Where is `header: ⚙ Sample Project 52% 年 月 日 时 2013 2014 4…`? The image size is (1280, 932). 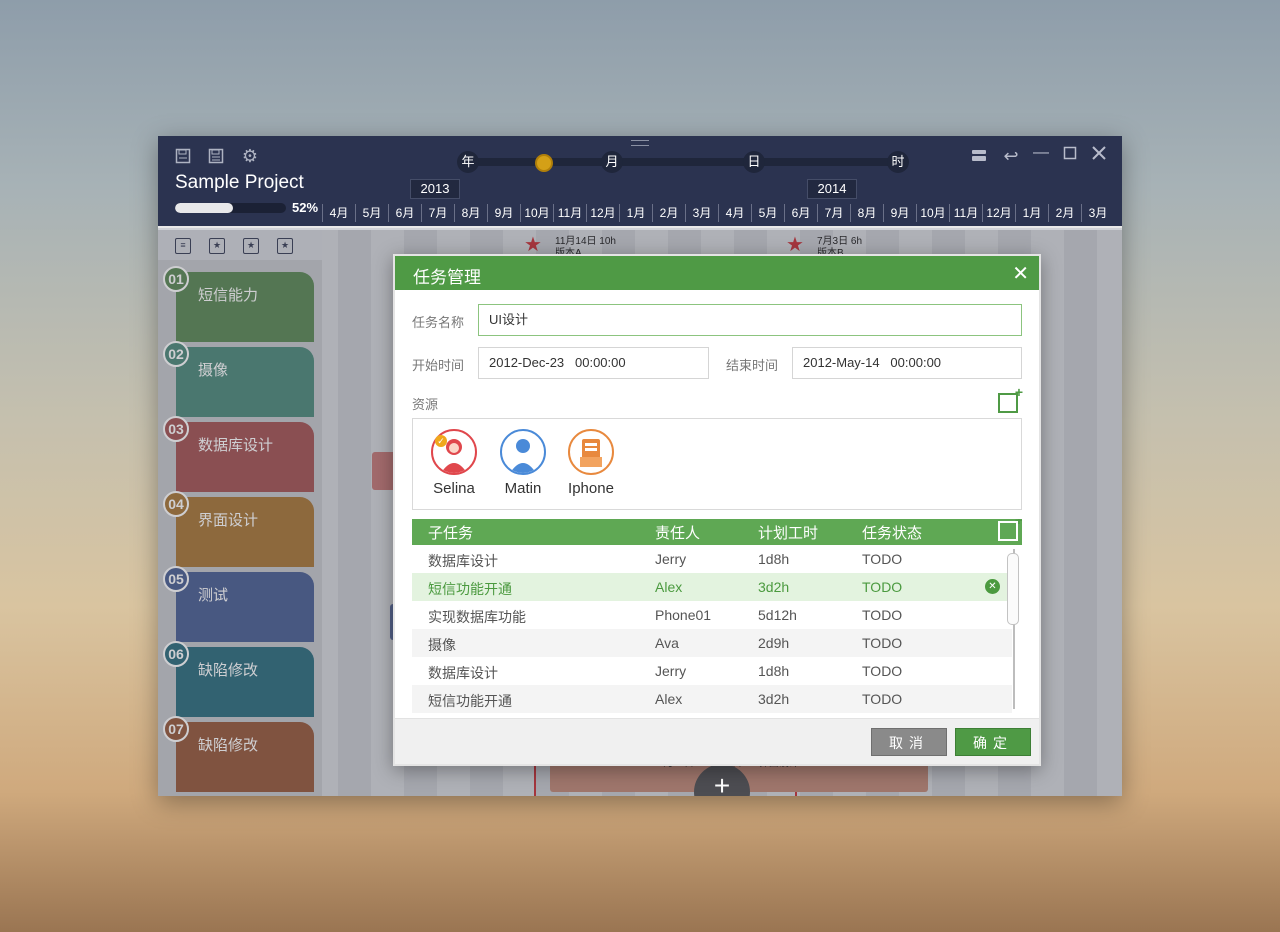
header: ⚙ Sample Project 52% 年 月 日 时 2013 2014 4… is located at coordinates (640, 182).